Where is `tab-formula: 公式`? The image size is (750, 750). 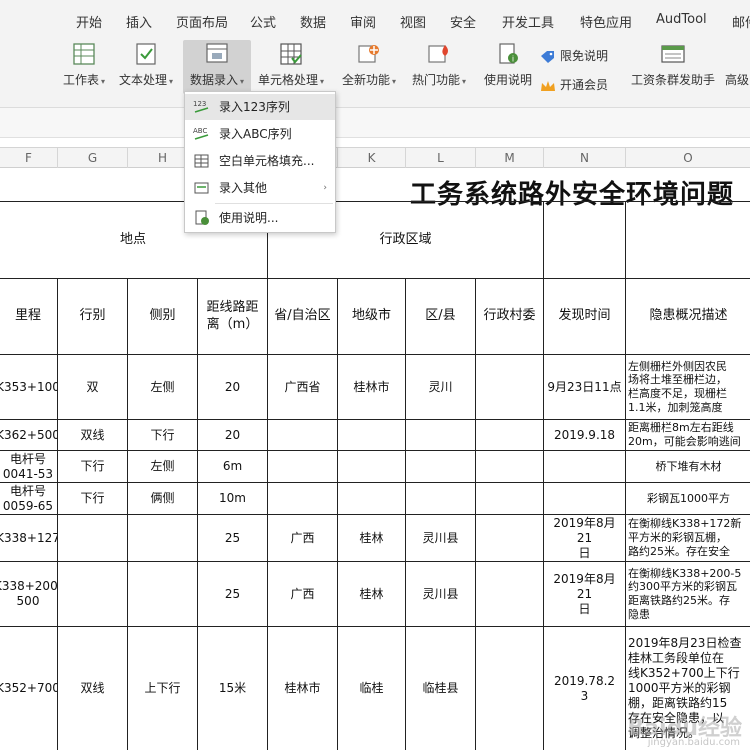
tab-formula: 公式 is located at coordinates (263, 21).